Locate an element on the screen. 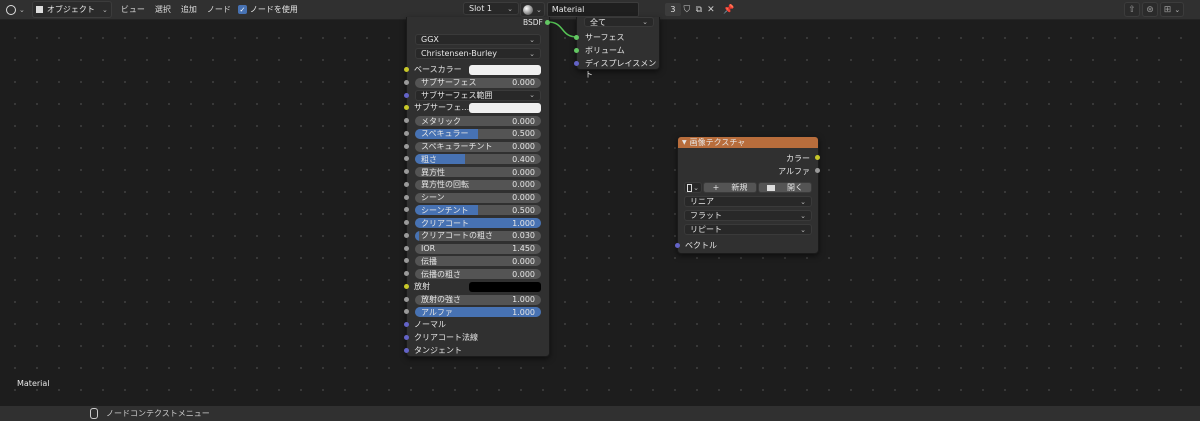  close-icon: ✕ is located at coordinates (711, 9).